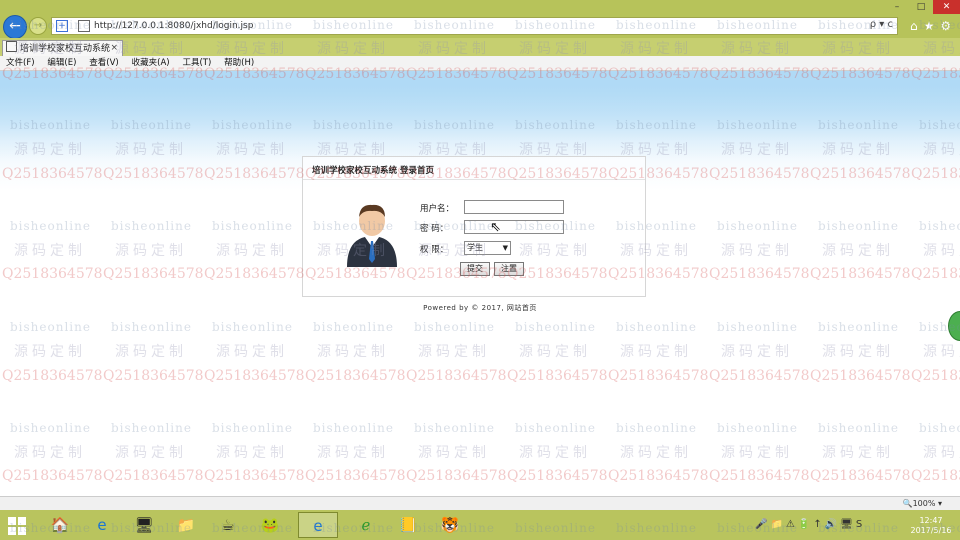 The image size is (960, 540). What do you see at coordinates (505, 248) in the screenshot?
I see `chevron-down-icon: ▼` at bounding box center [505, 248].